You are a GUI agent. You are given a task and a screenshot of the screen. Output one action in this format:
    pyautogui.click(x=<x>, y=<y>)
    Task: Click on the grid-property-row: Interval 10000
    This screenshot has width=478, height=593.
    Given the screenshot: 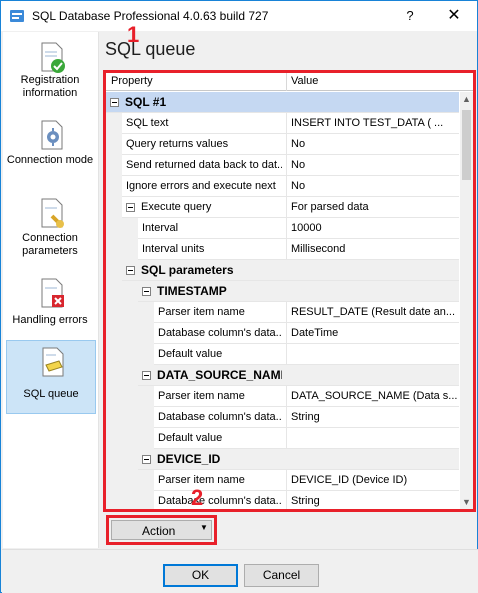 What is the action you would take?
    pyautogui.click(x=282, y=228)
    